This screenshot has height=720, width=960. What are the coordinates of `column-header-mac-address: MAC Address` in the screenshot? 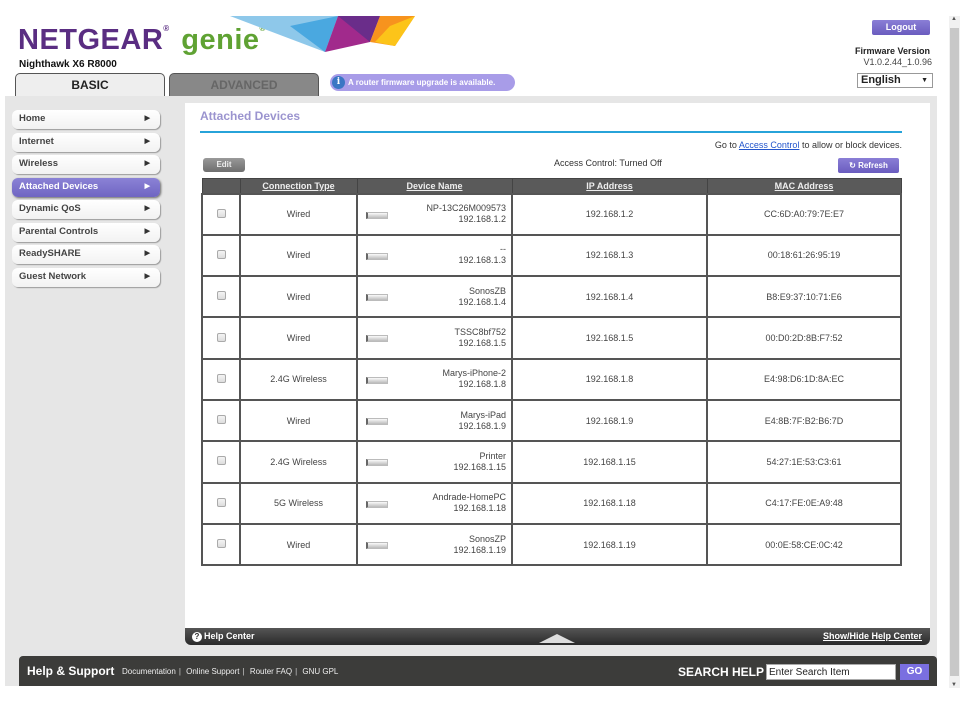 It's located at (804, 186).